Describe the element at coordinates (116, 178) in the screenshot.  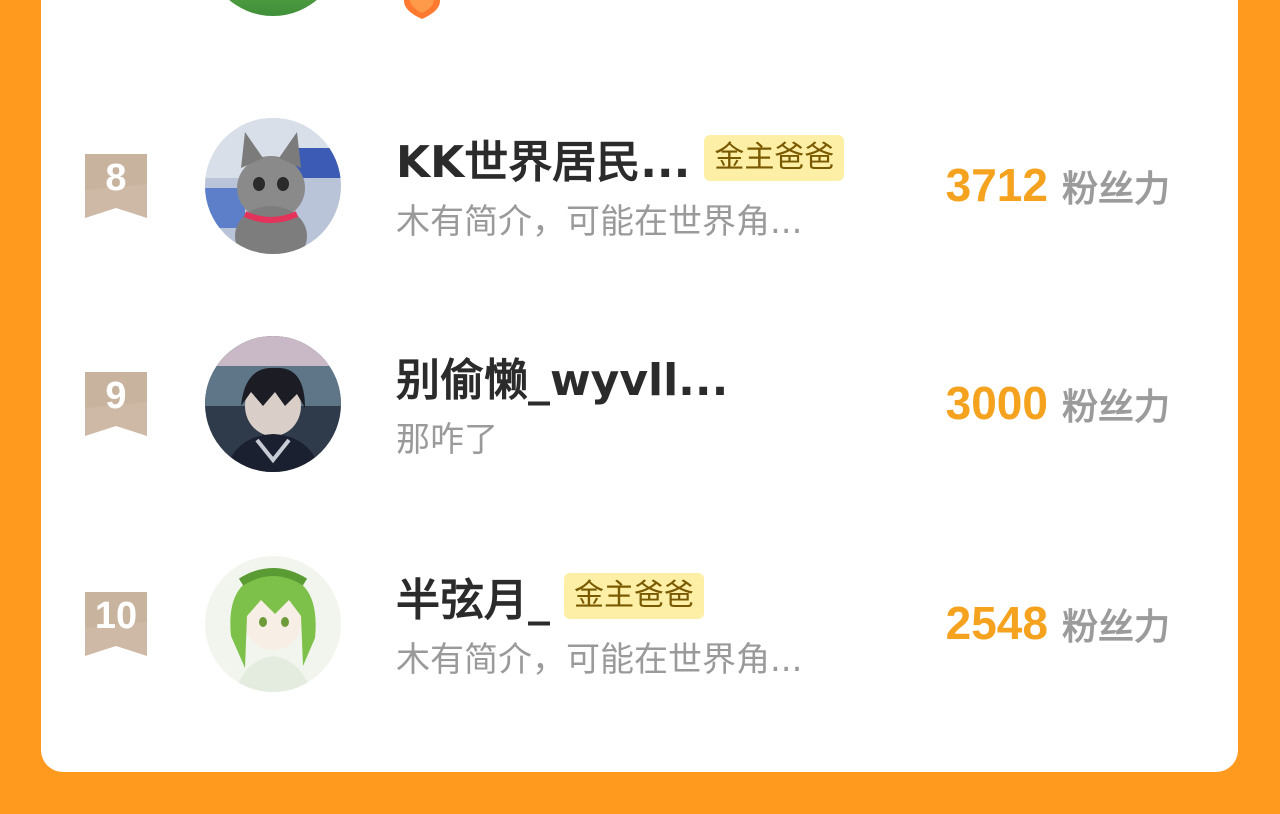
I see `rank-number: 8` at that location.